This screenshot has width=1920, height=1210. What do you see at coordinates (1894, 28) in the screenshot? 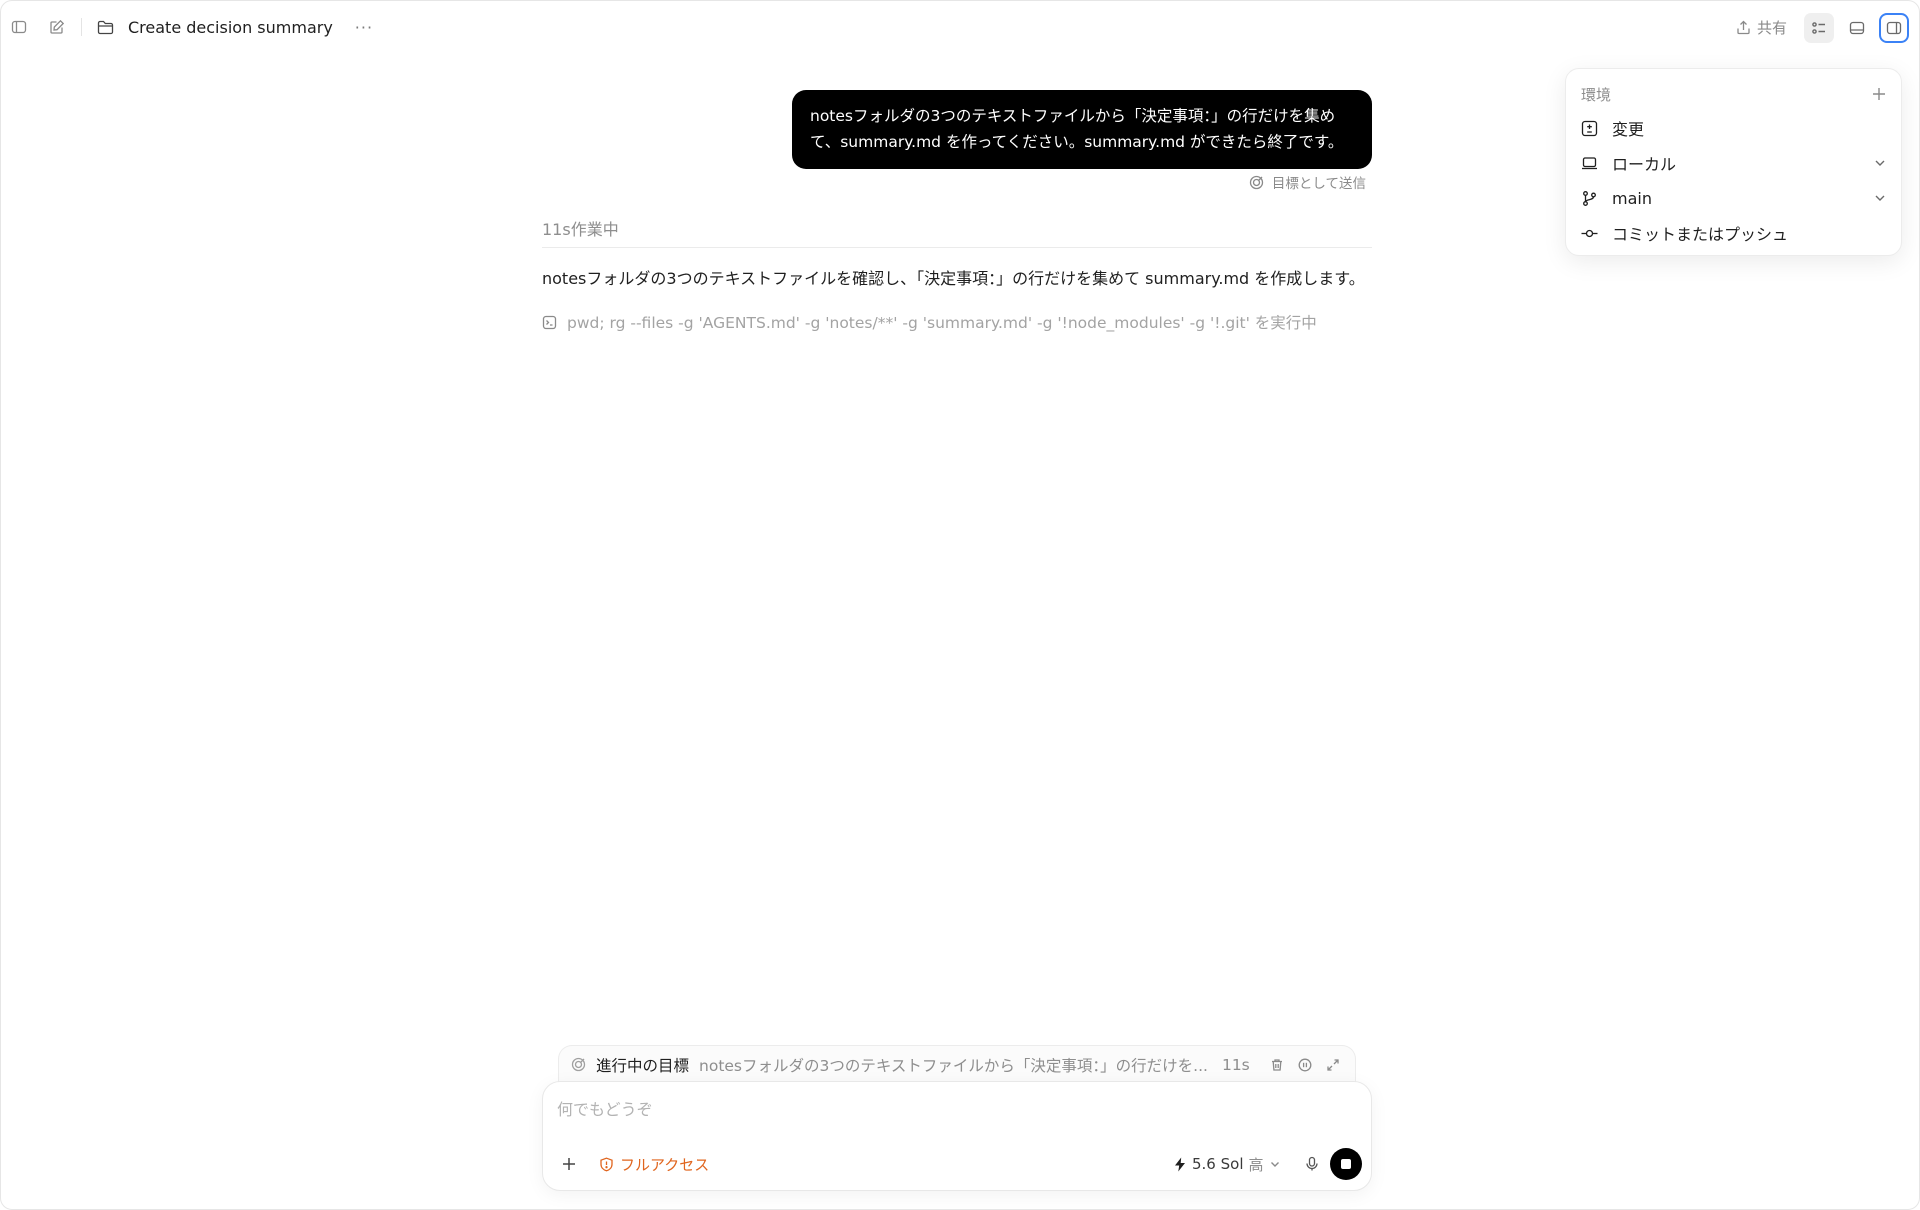
I see `right-panel-toggle-icon` at bounding box center [1894, 28].